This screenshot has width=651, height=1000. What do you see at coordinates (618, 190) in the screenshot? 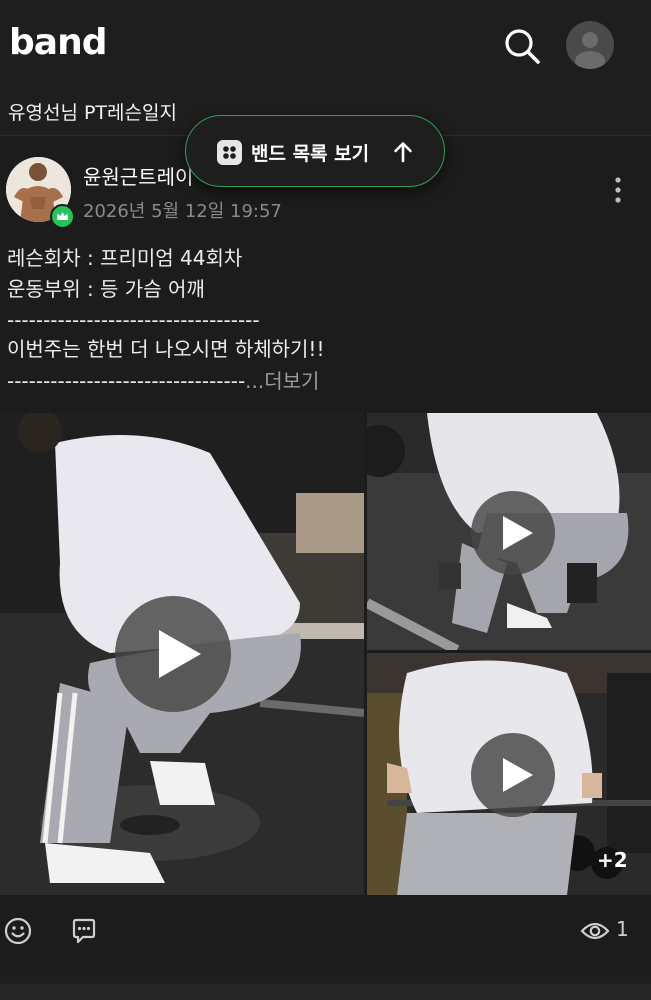
I see `more-options-icon` at bounding box center [618, 190].